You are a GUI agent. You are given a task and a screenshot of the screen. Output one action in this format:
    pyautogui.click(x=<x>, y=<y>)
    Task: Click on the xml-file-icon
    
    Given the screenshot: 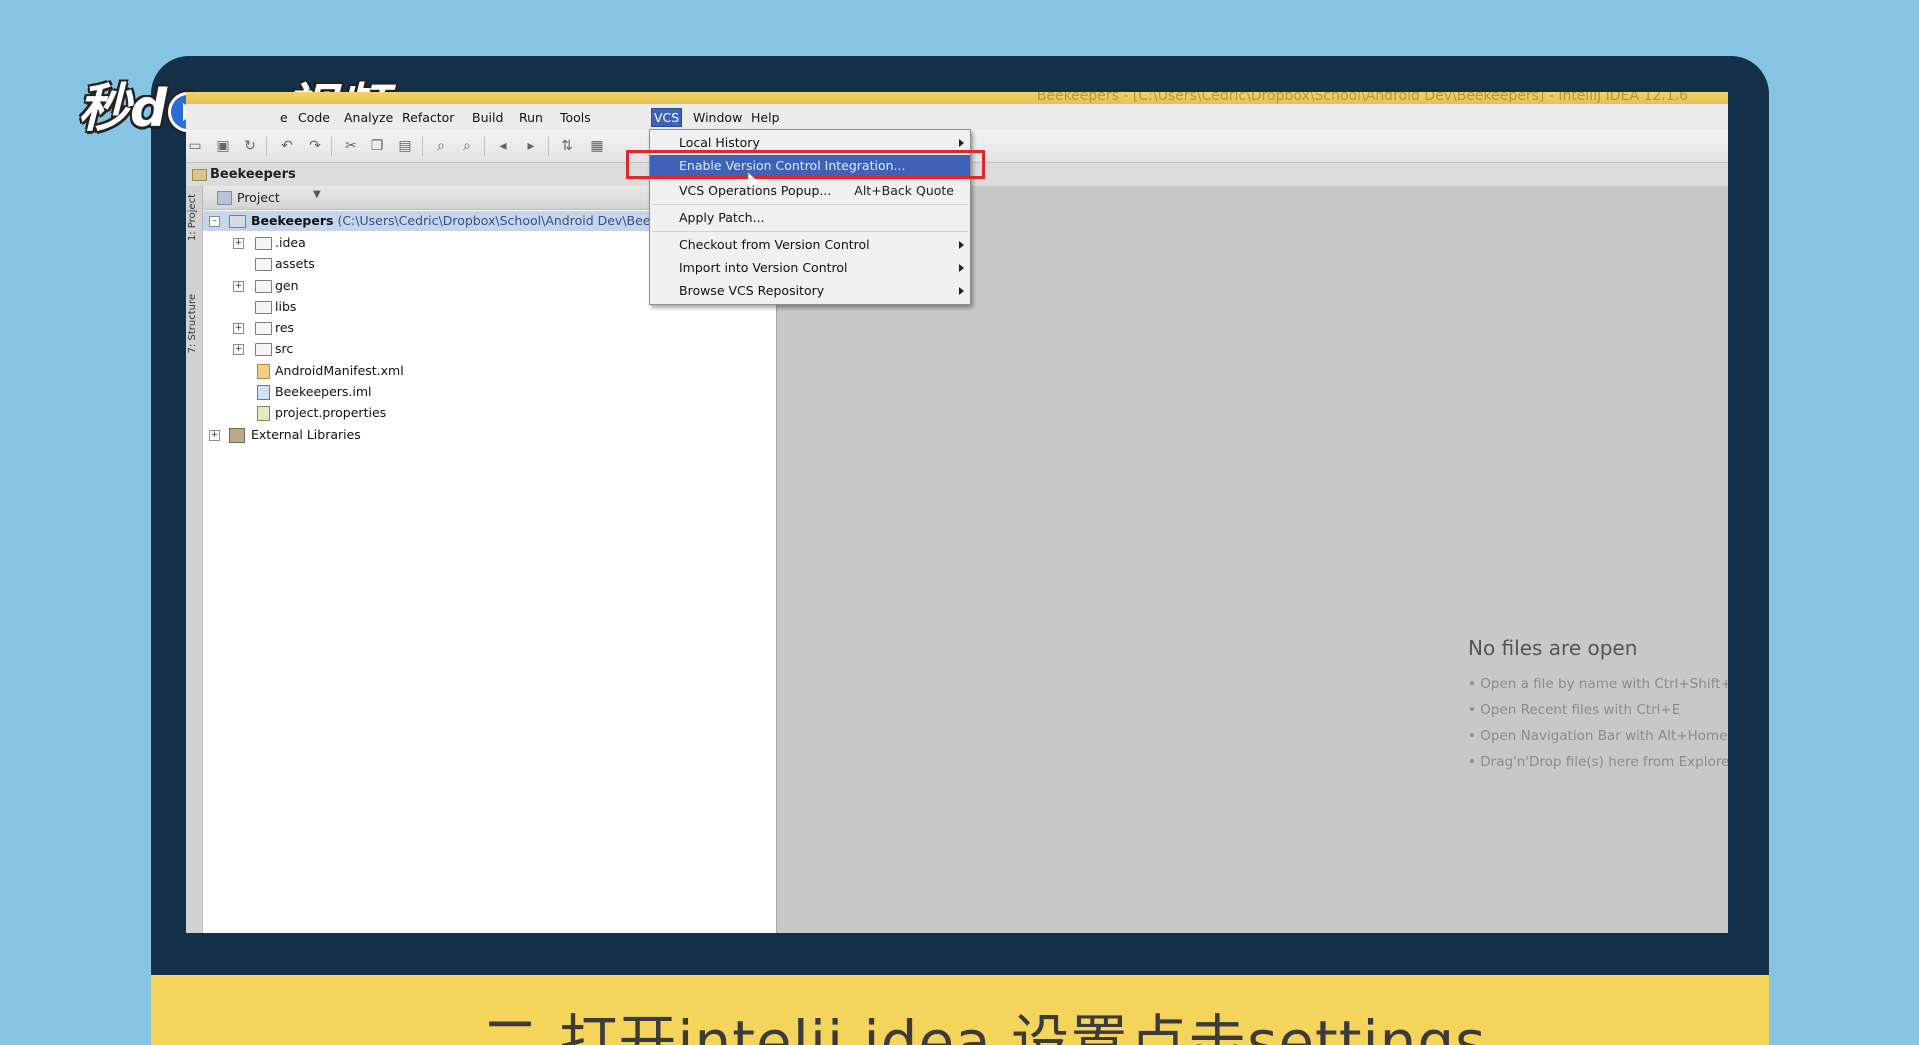 What is the action you would take?
    pyautogui.click(x=263, y=371)
    